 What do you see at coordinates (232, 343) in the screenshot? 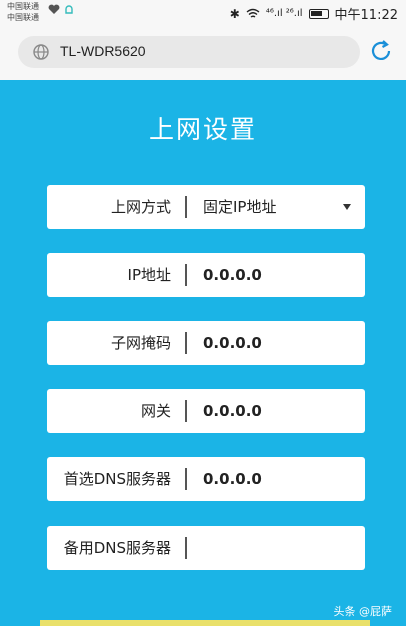
I see `subnet-mask-value: 0.0.0.0` at bounding box center [232, 343].